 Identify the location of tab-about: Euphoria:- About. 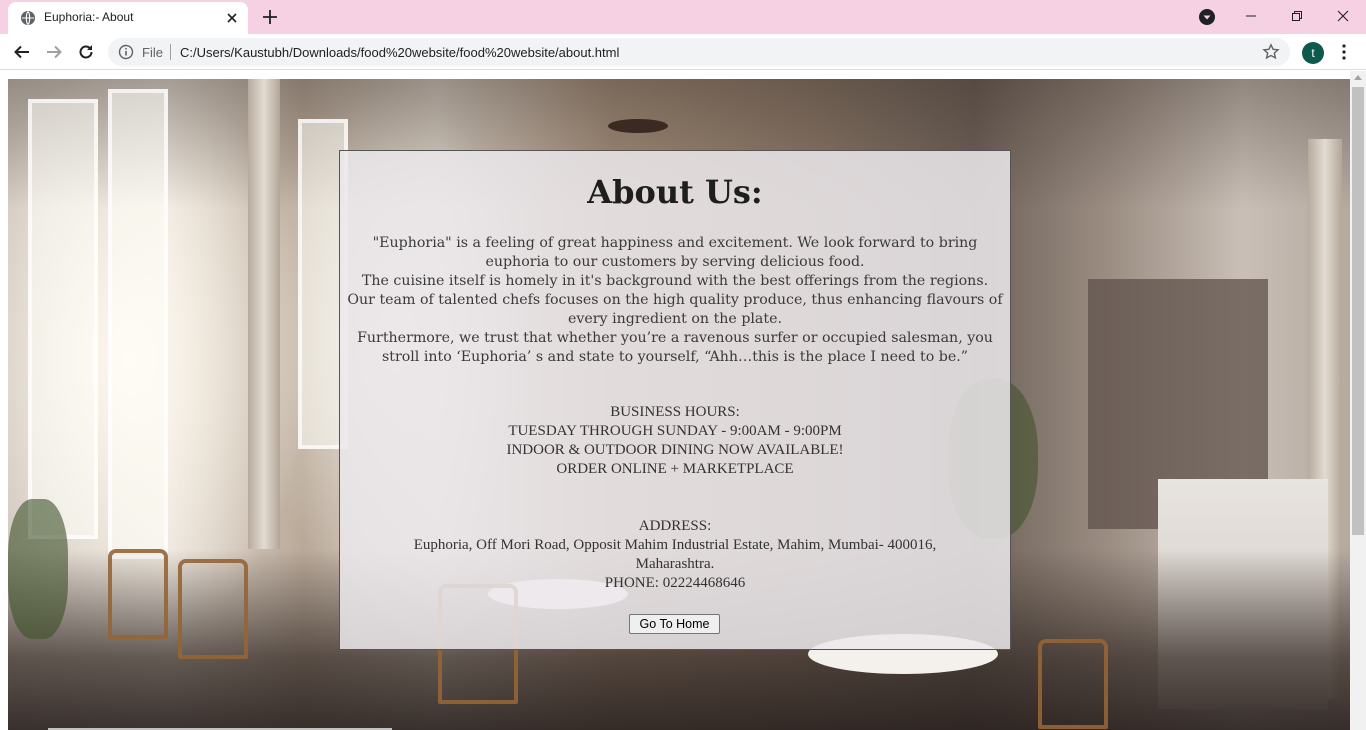
(128, 18).